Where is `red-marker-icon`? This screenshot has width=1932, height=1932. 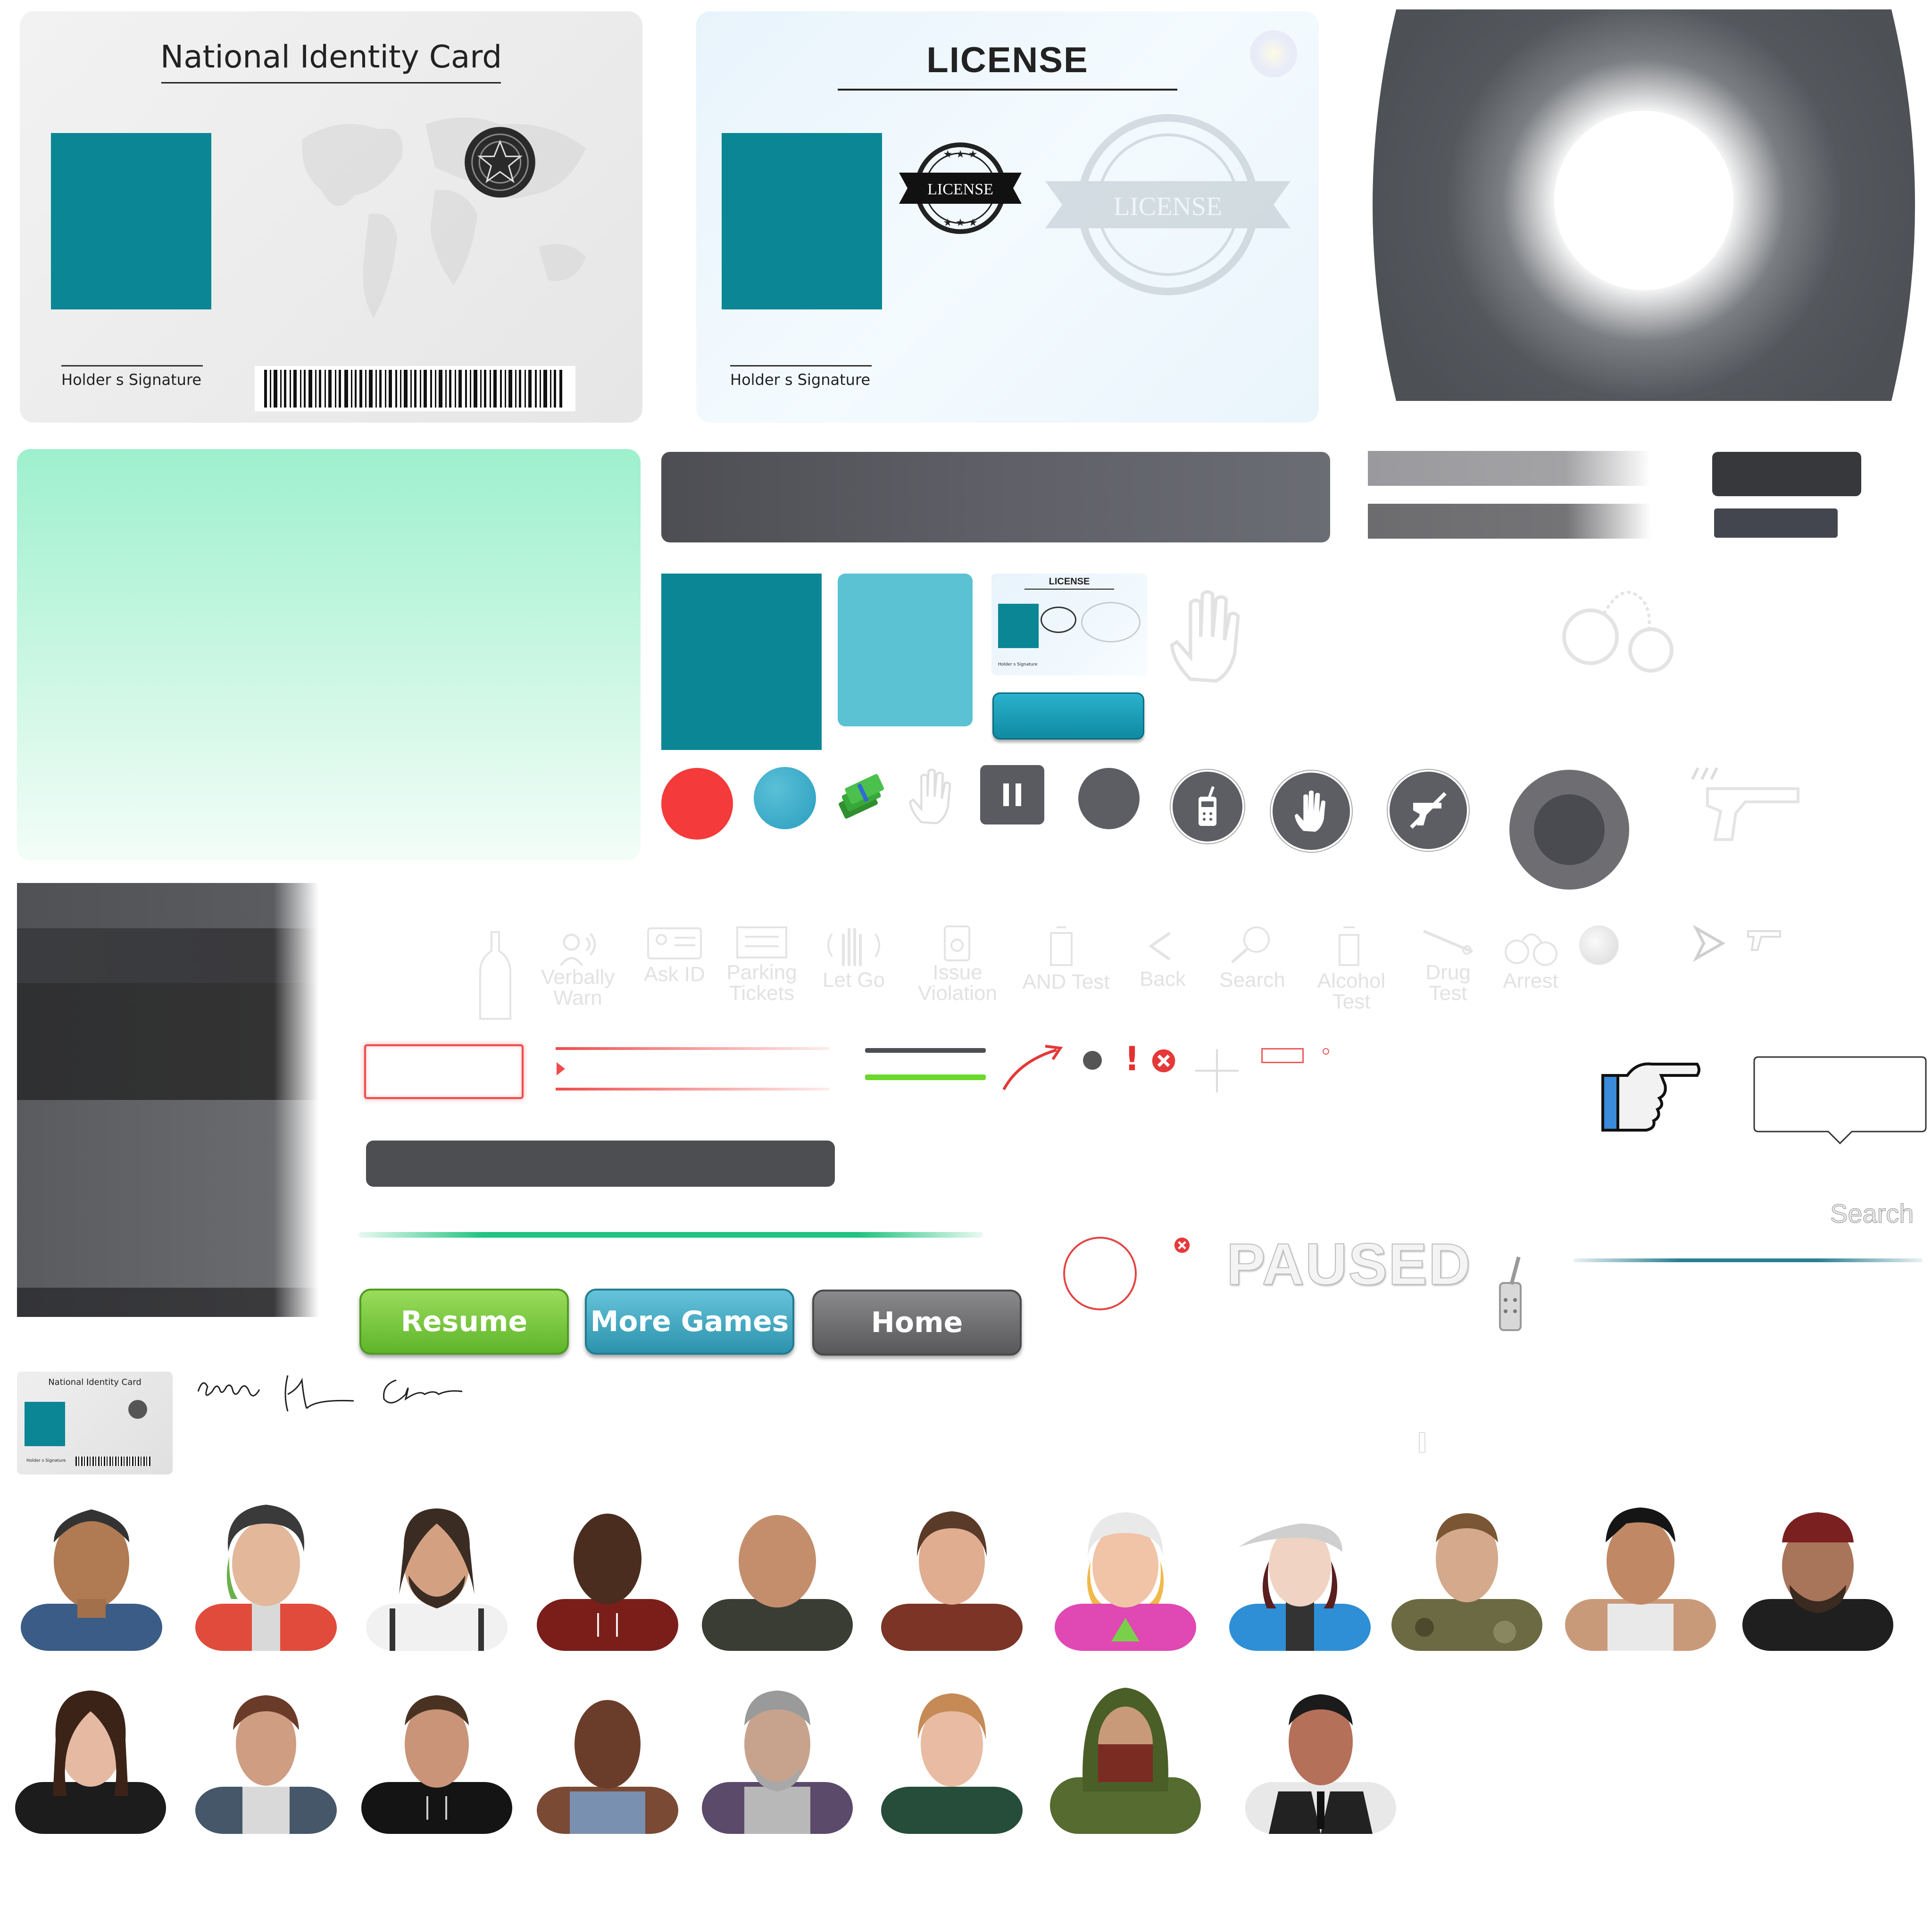
red-marker-icon is located at coordinates (561, 1069).